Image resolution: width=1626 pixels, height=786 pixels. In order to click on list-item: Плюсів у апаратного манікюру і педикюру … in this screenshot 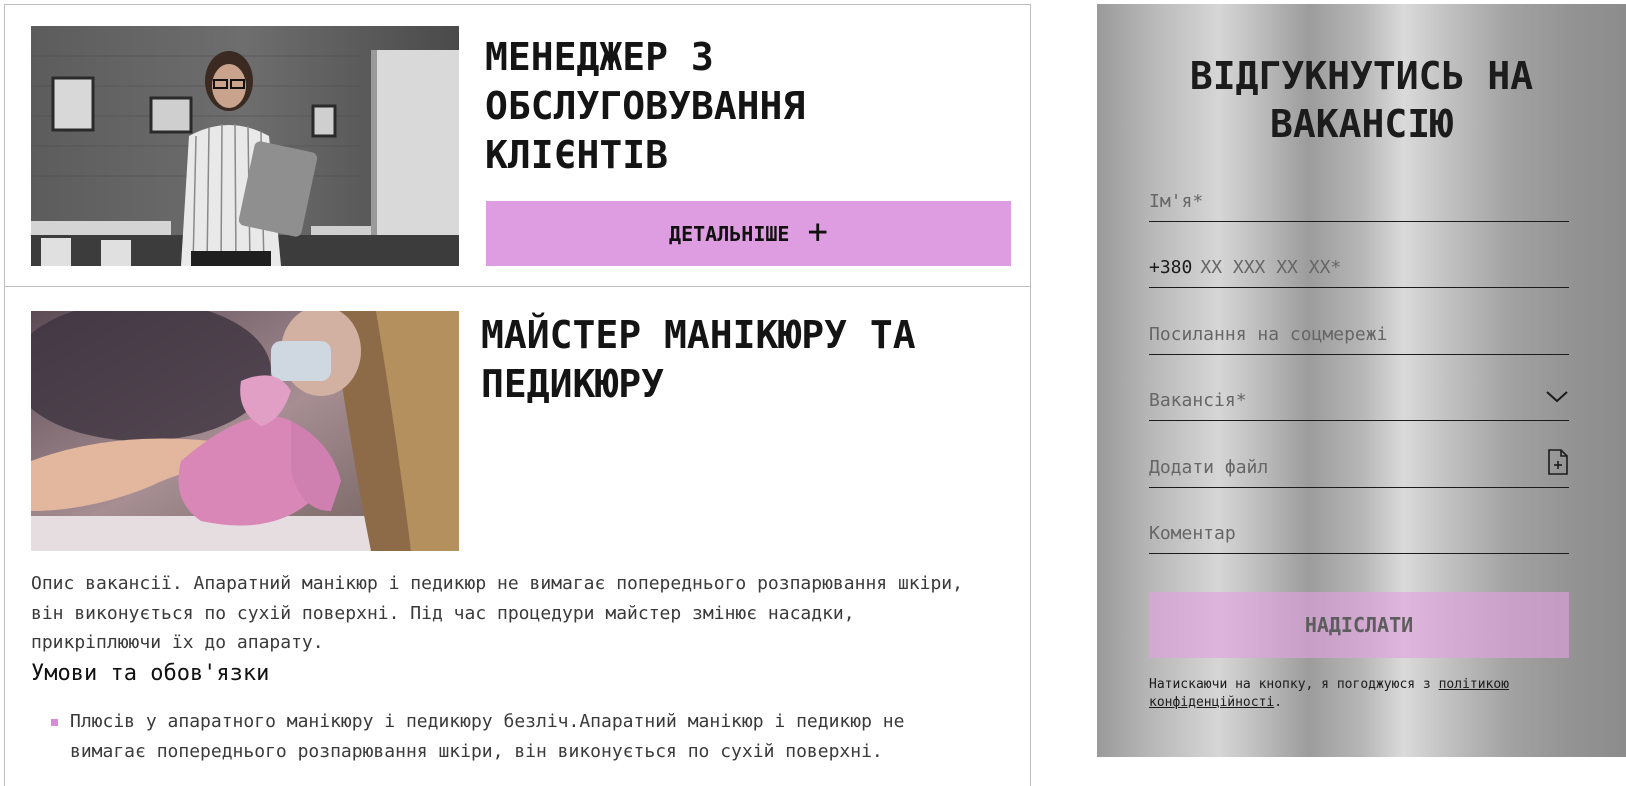, I will do `click(511, 736)`.